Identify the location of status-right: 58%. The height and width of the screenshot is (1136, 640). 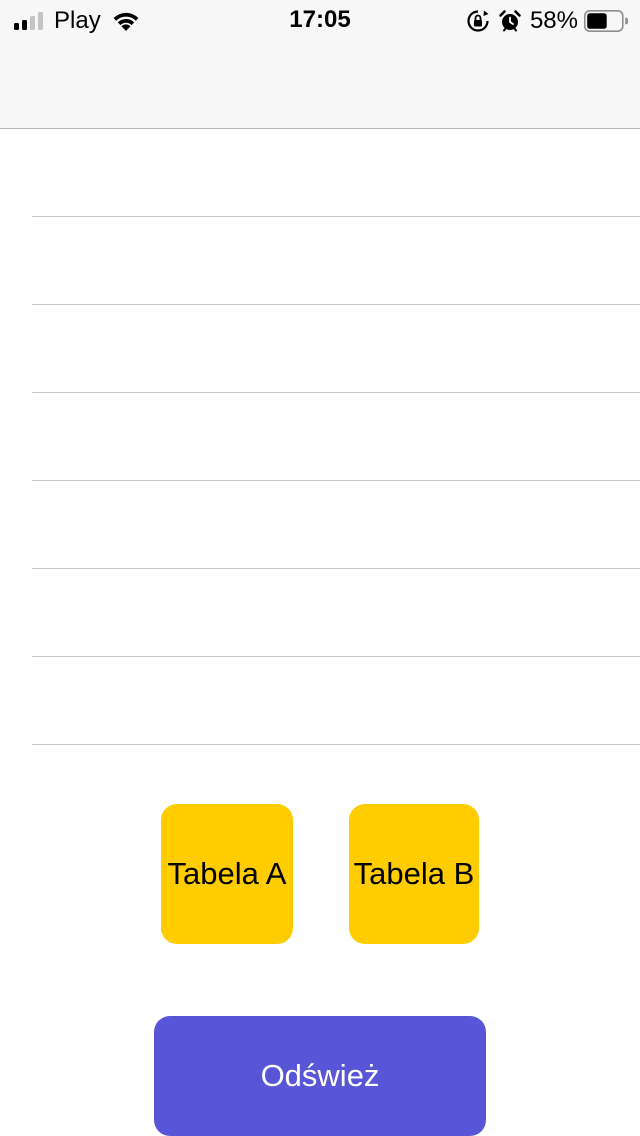
(547, 20).